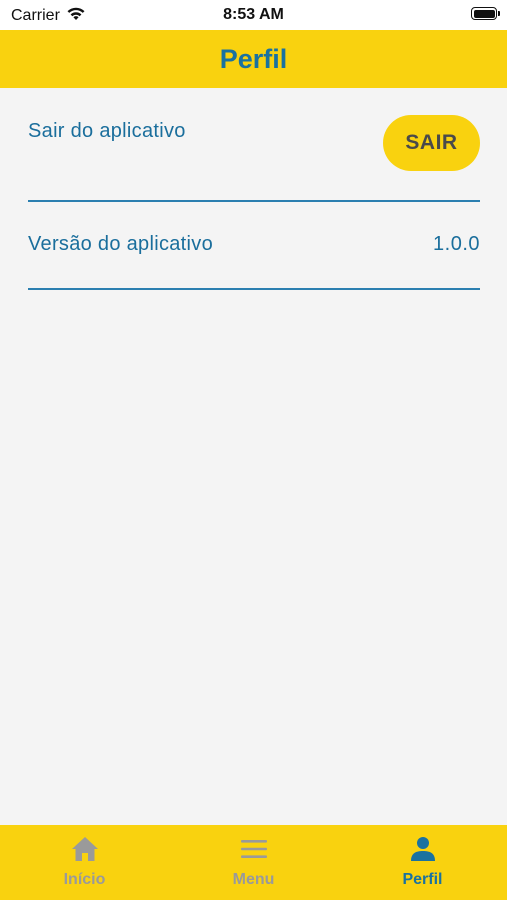 This screenshot has height=900, width=507. Describe the element at coordinates (121, 244) in the screenshot. I see `version-label: Versão do aplicativo` at that location.